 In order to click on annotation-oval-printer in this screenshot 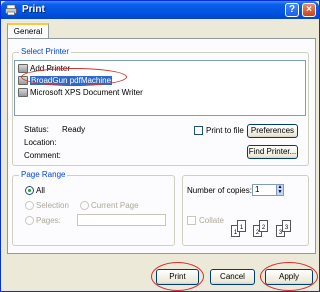, I will do `click(74, 77)`.